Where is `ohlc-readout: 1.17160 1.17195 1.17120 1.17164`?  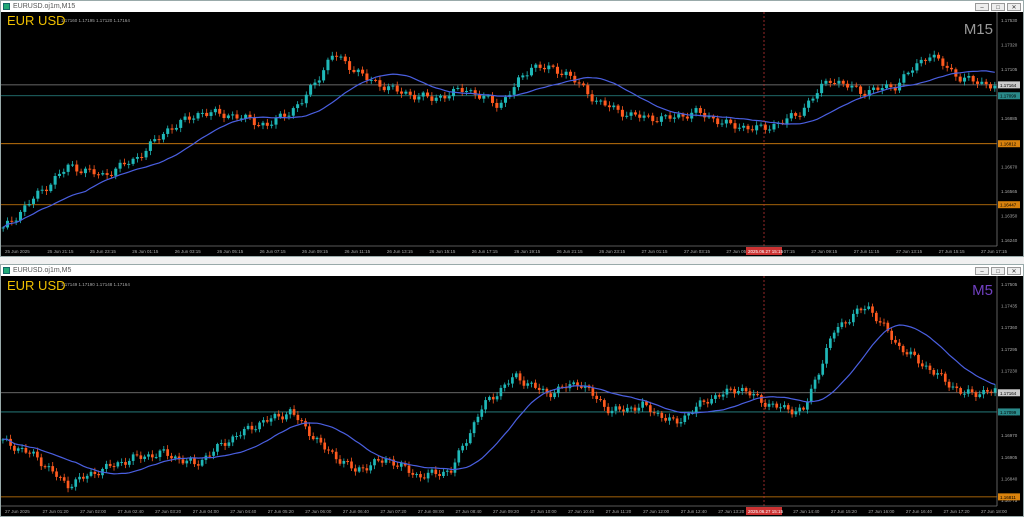
ohlc-readout: 1.17160 1.17195 1.17120 1.17164 is located at coordinates (95, 20).